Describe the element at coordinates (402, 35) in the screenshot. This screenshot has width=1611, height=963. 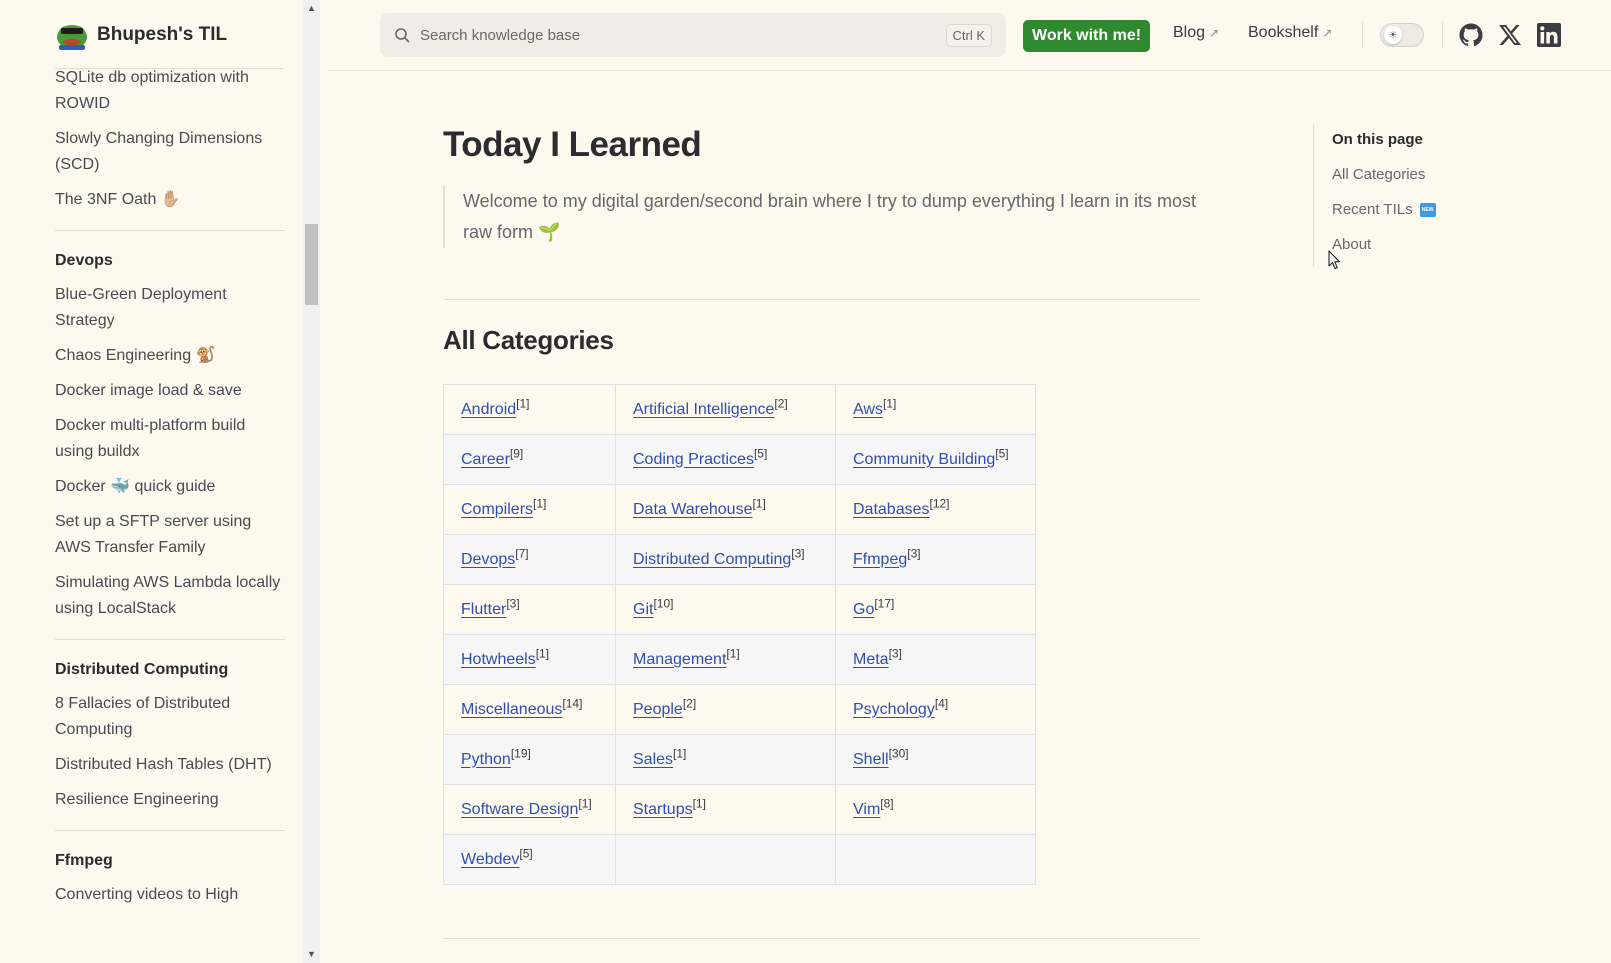
I see `search-icon` at that location.